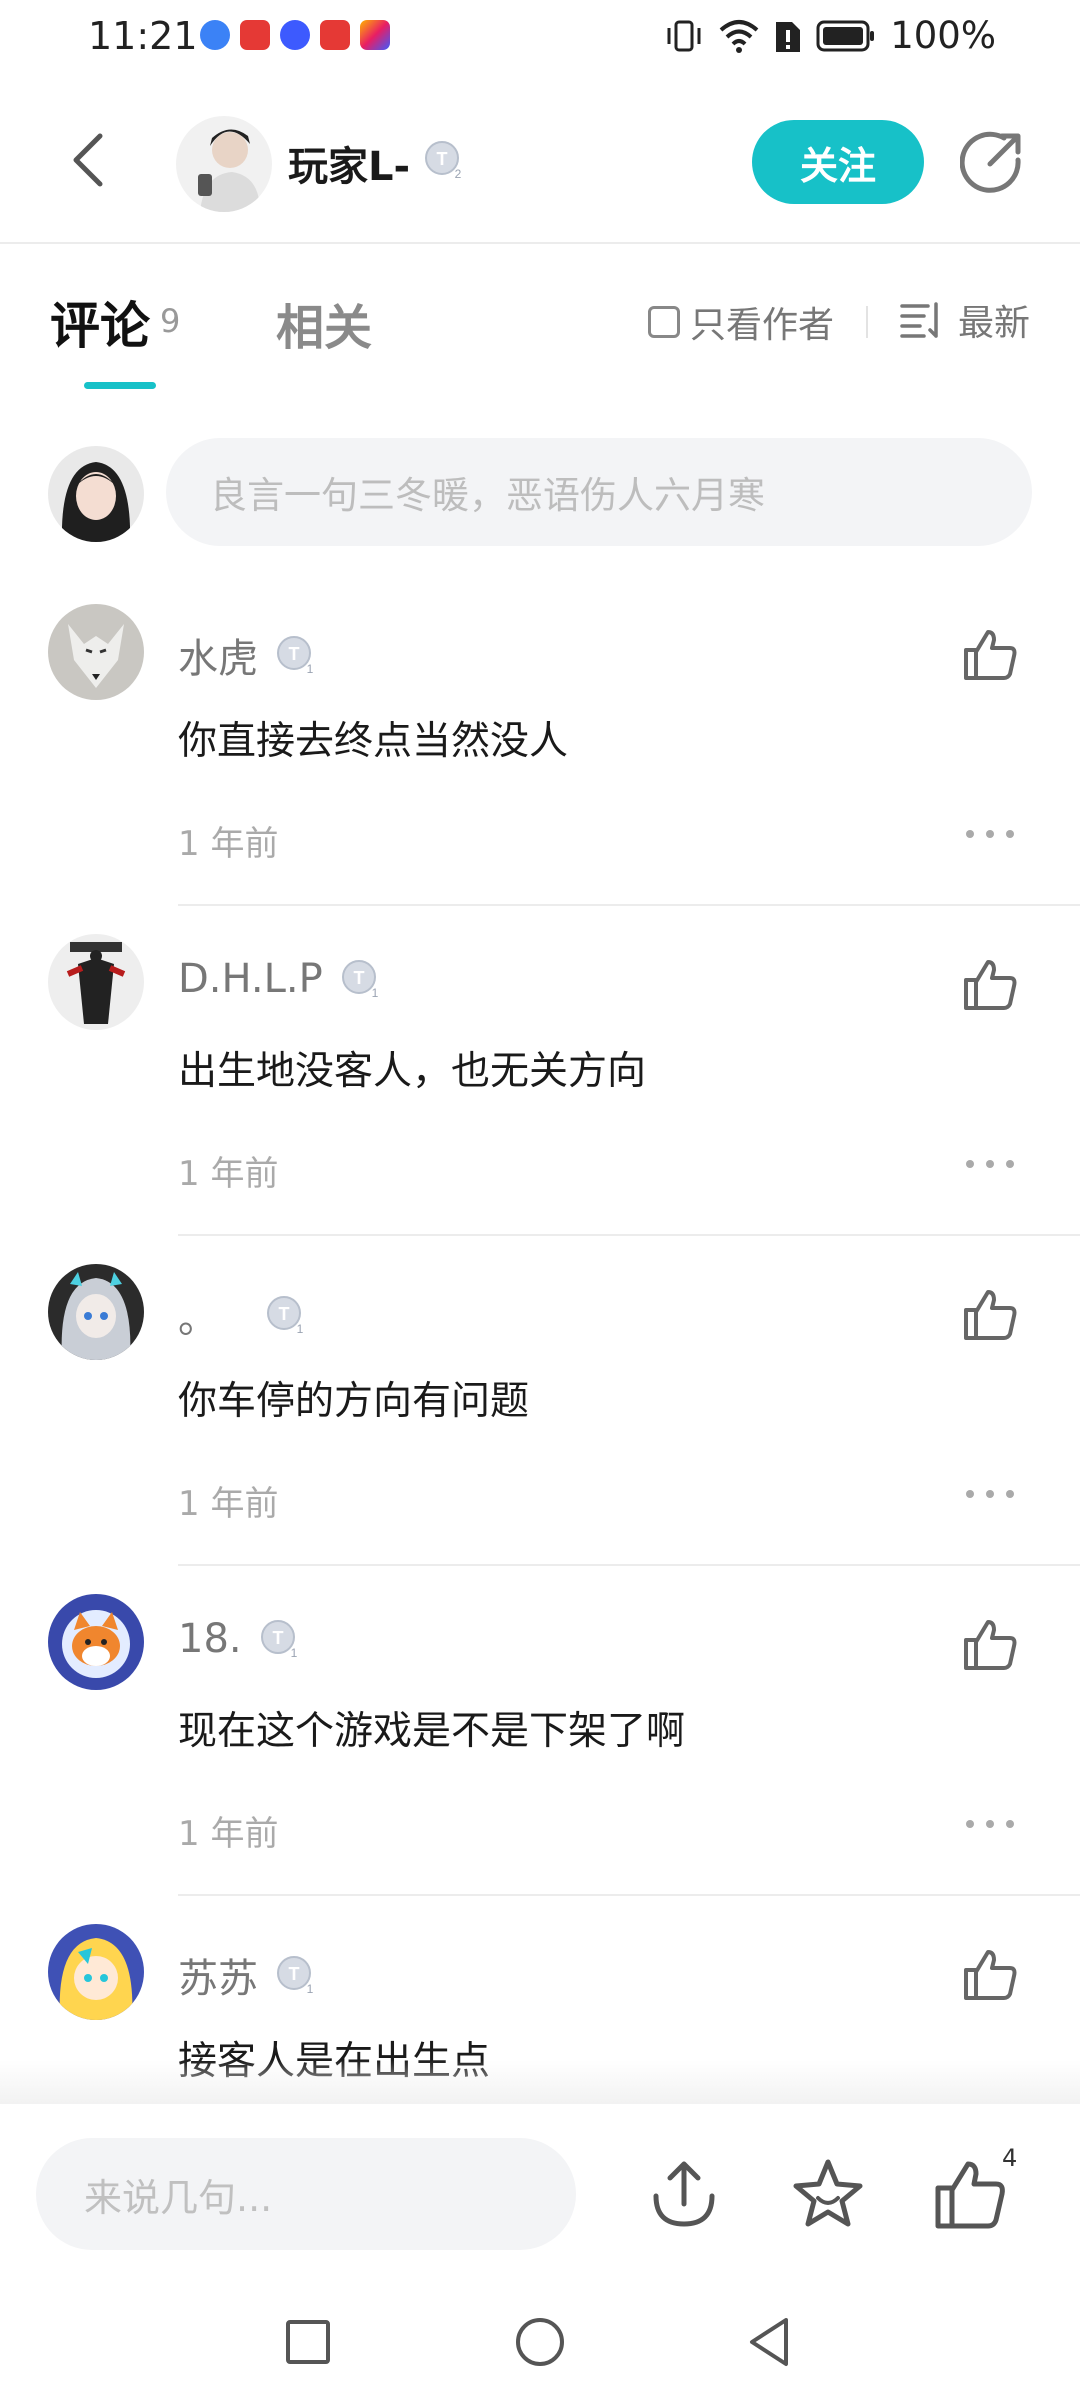 The height and width of the screenshot is (2400, 1080). I want to click on author-only-checkbox, so click(664, 322).